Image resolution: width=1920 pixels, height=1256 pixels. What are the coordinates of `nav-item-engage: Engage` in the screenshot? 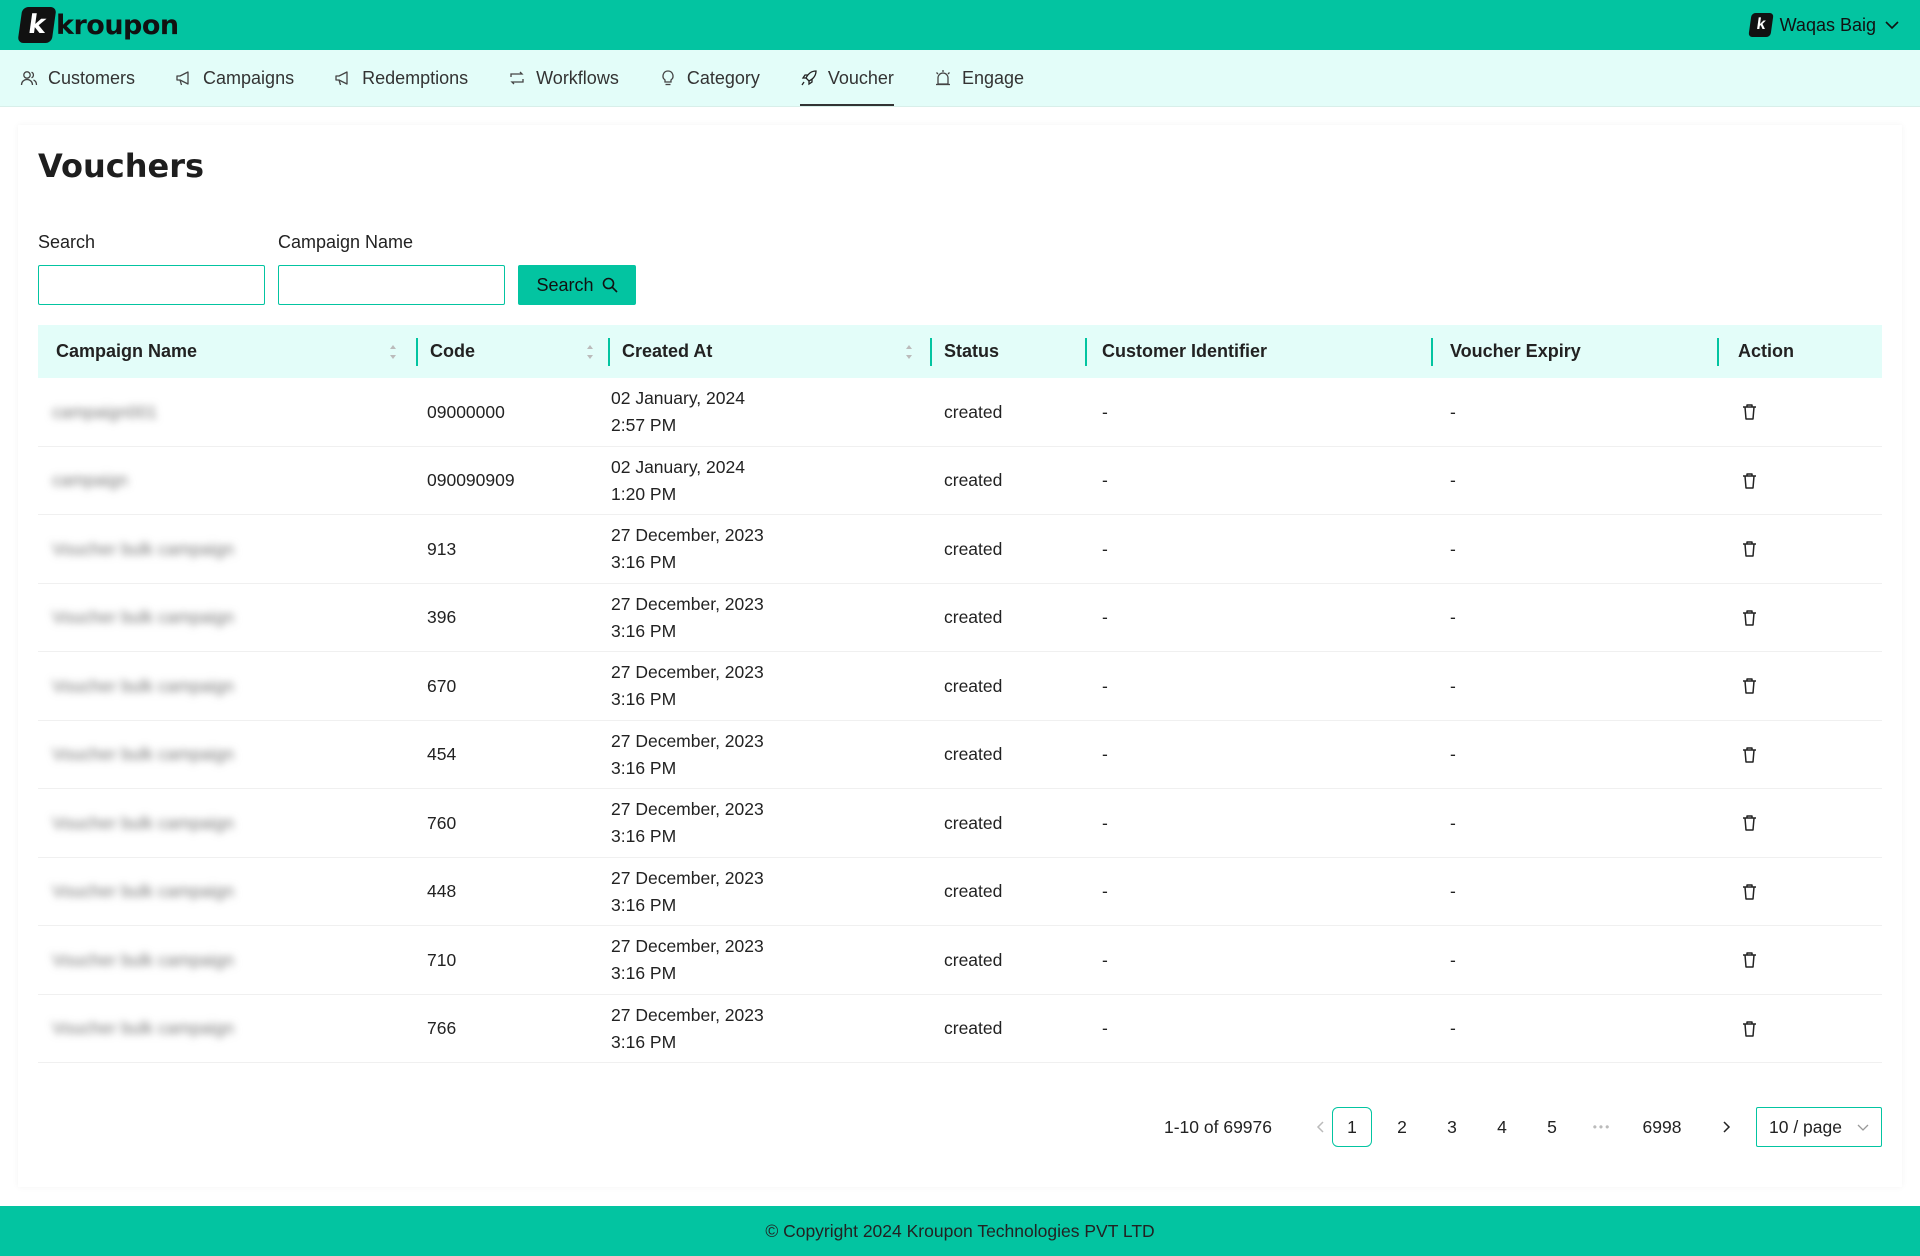 It's located at (979, 78).